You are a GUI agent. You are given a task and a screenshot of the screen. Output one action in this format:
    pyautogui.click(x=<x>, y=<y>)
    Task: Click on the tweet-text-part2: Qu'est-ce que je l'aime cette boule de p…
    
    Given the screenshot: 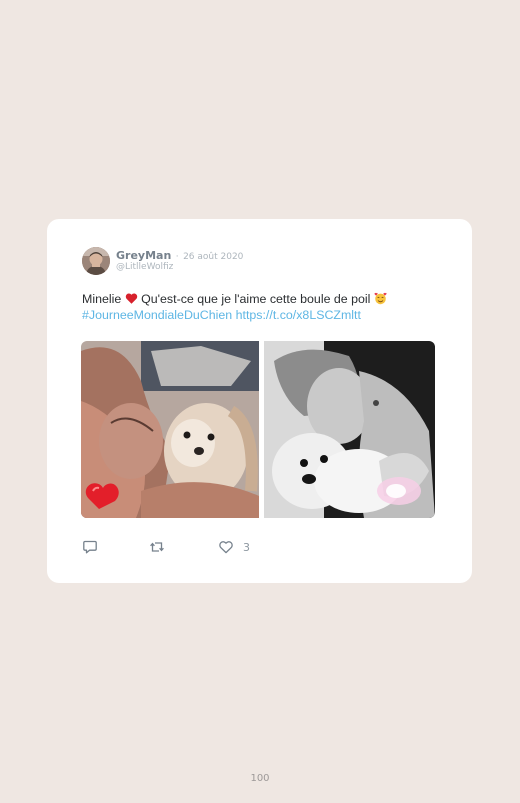 What is the action you would take?
    pyautogui.click(x=255, y=299)
    